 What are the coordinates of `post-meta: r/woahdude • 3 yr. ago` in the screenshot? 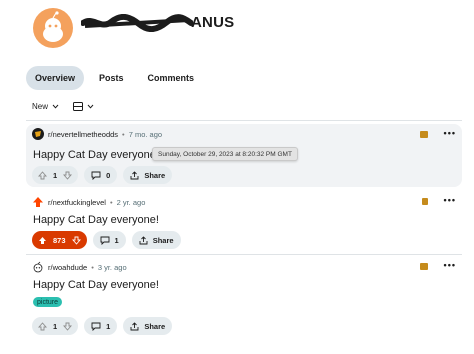 It's located at (79, 267).